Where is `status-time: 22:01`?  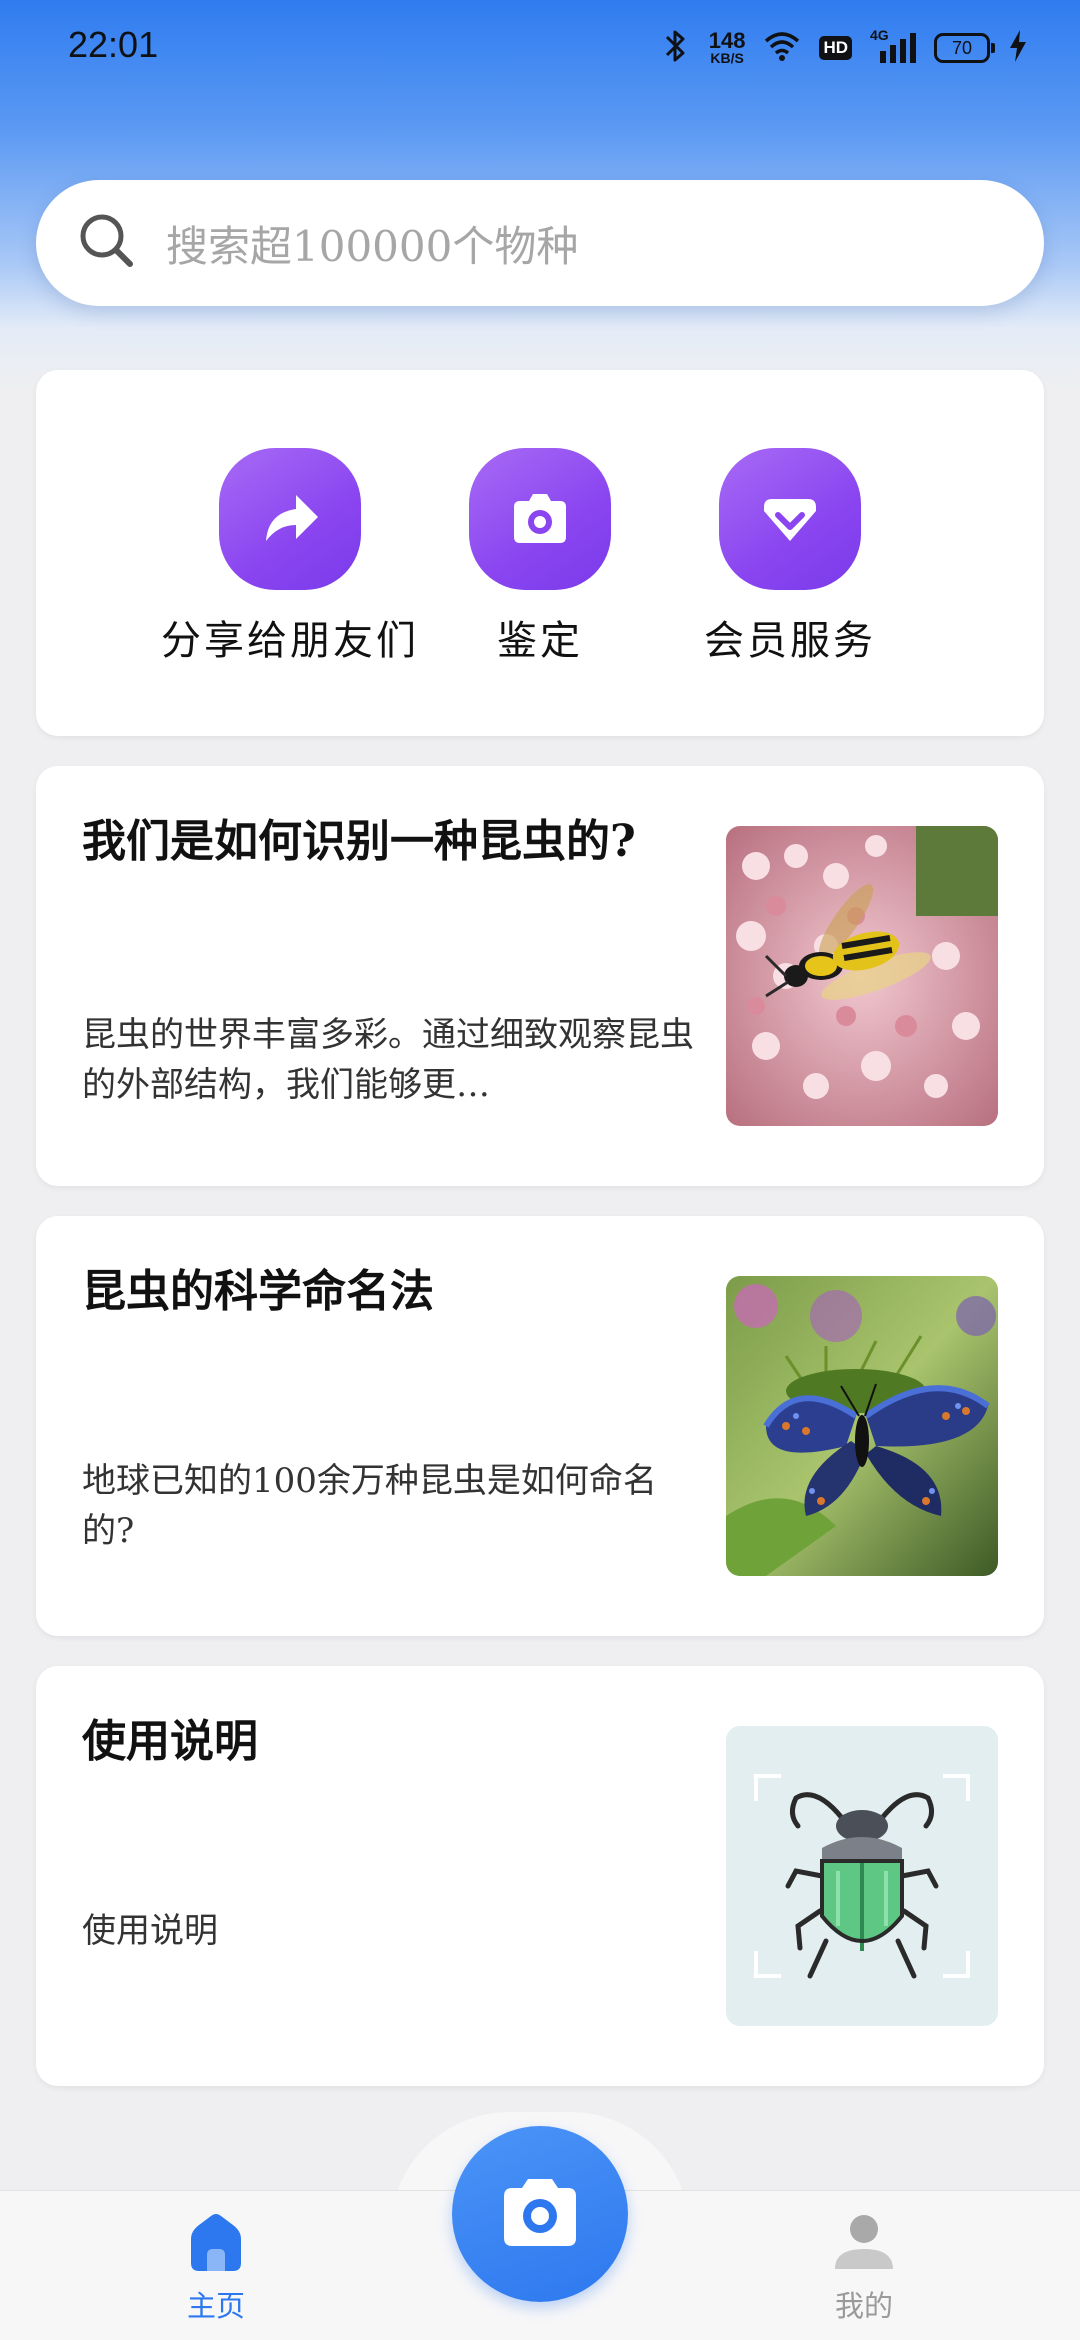
status-time: 22:01 is located at coordinates (113, 44).